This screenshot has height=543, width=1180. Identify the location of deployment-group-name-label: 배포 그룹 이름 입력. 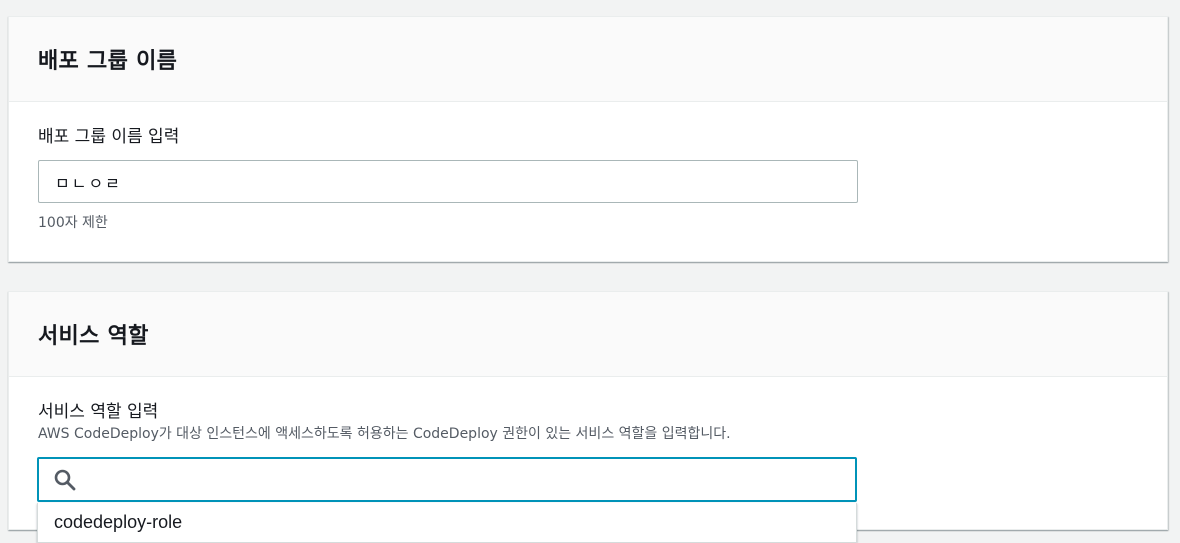
(109, 137).